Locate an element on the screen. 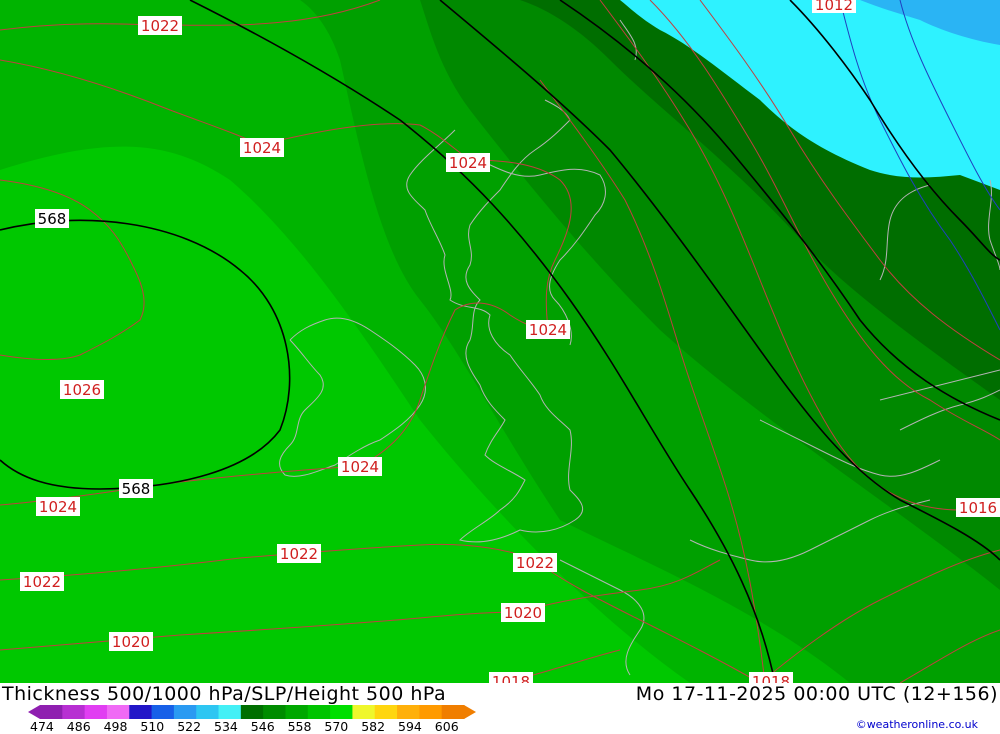 This screenshot has width=1000, height=734. isobar-label: 1026 is located at coordinates (82, 389).